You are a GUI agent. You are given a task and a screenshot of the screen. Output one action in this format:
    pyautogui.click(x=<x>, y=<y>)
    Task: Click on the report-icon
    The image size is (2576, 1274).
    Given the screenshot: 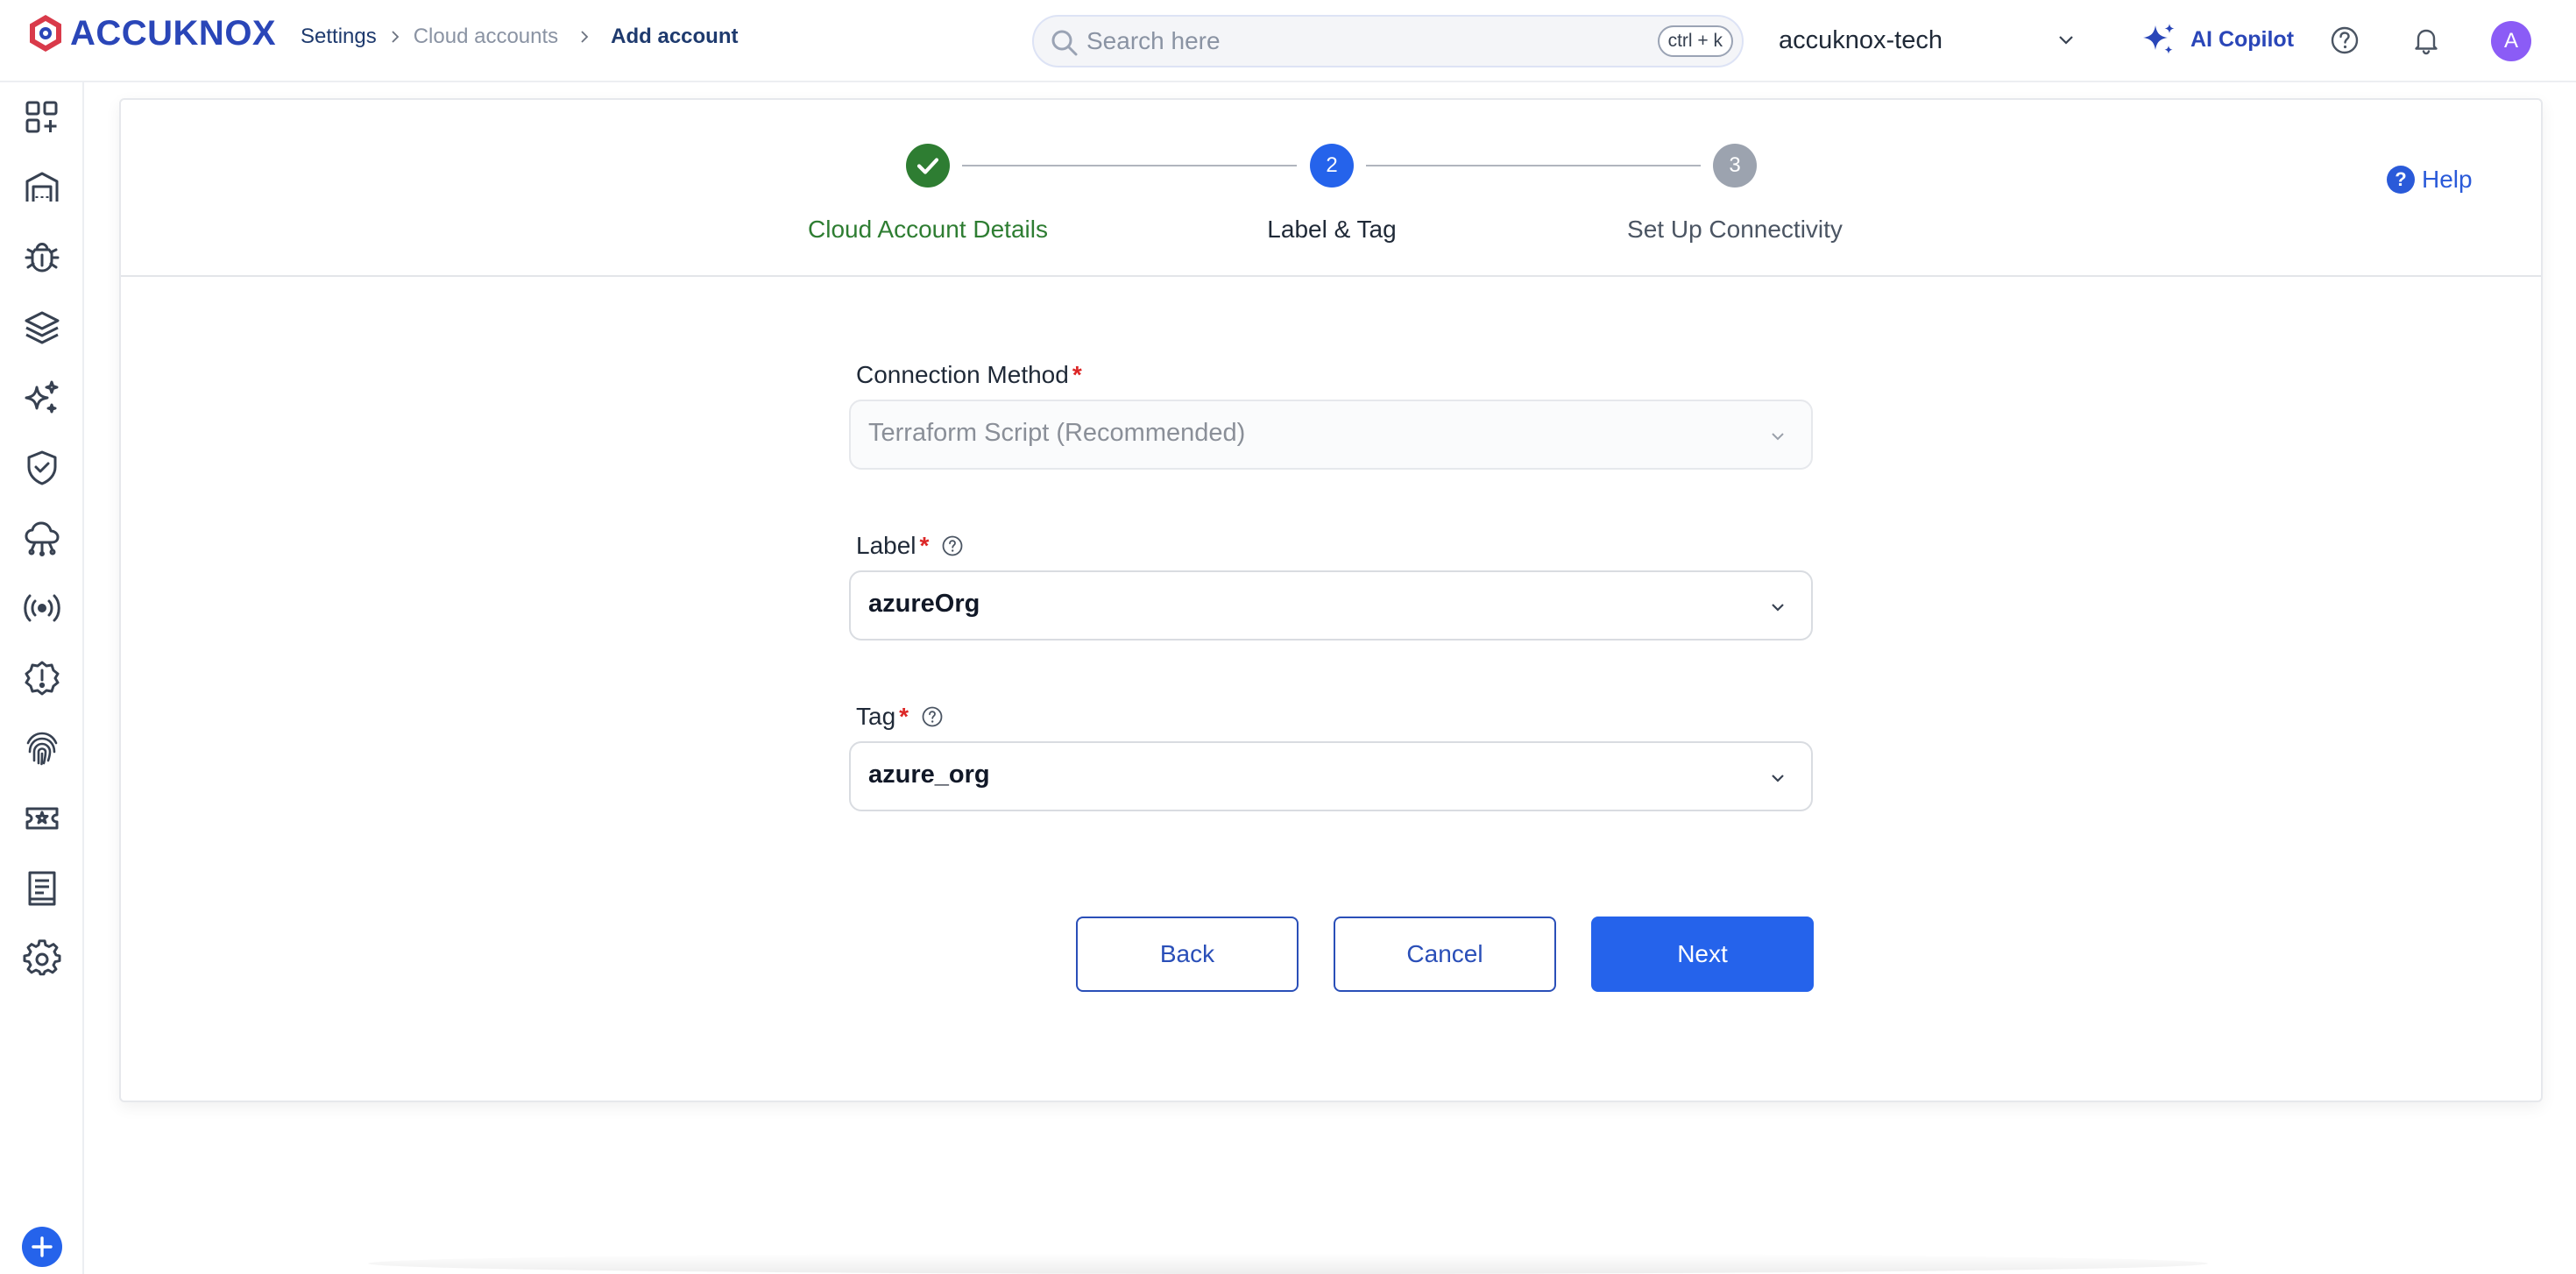 What is the action you would take?
    pyautogui.click(x=42, y=888)
    